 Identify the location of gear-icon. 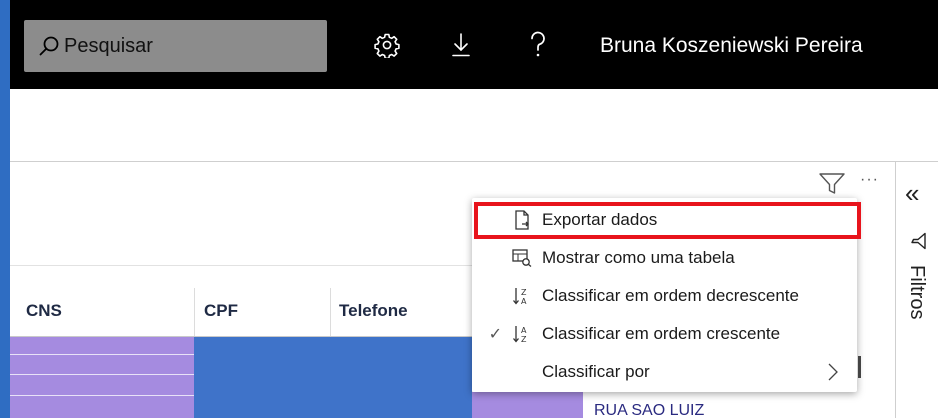
(387, 45).